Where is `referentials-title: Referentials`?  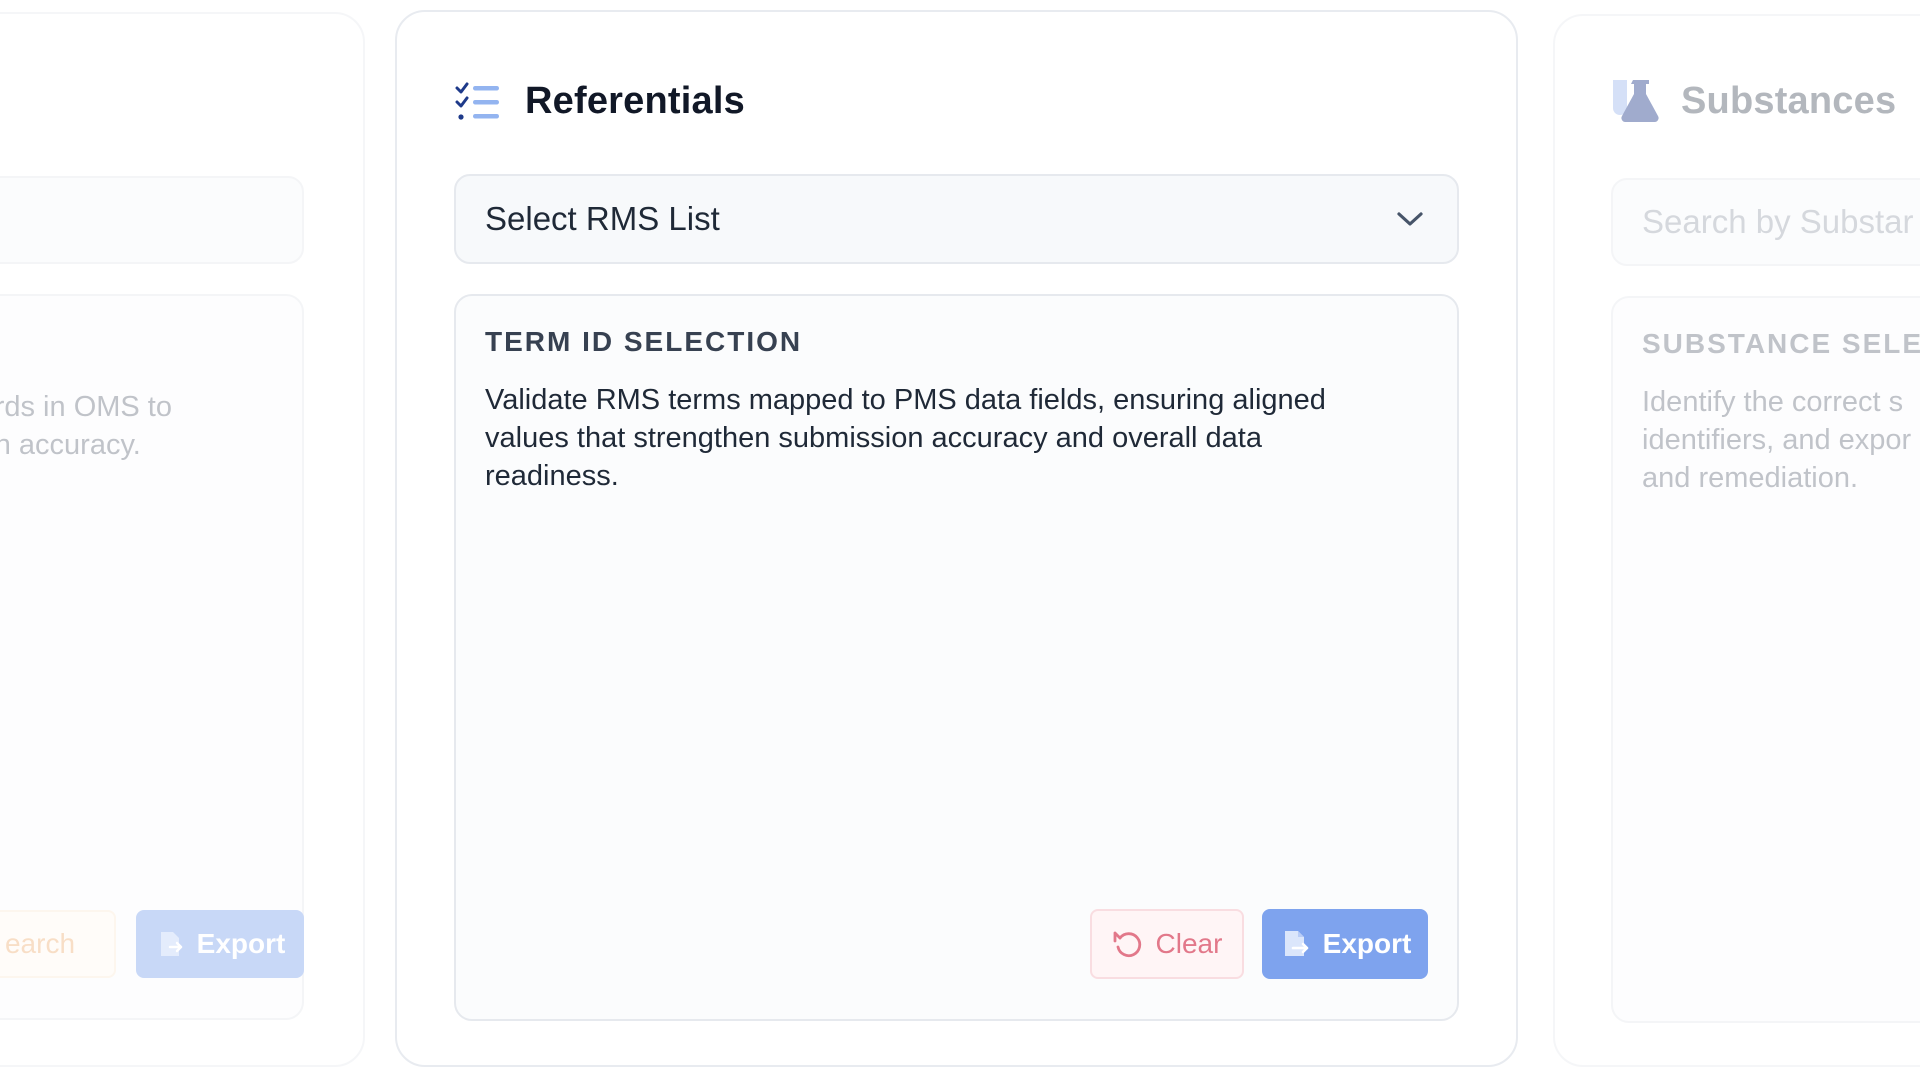
referentials-title: Referentials is located at coordinates (635, 101).